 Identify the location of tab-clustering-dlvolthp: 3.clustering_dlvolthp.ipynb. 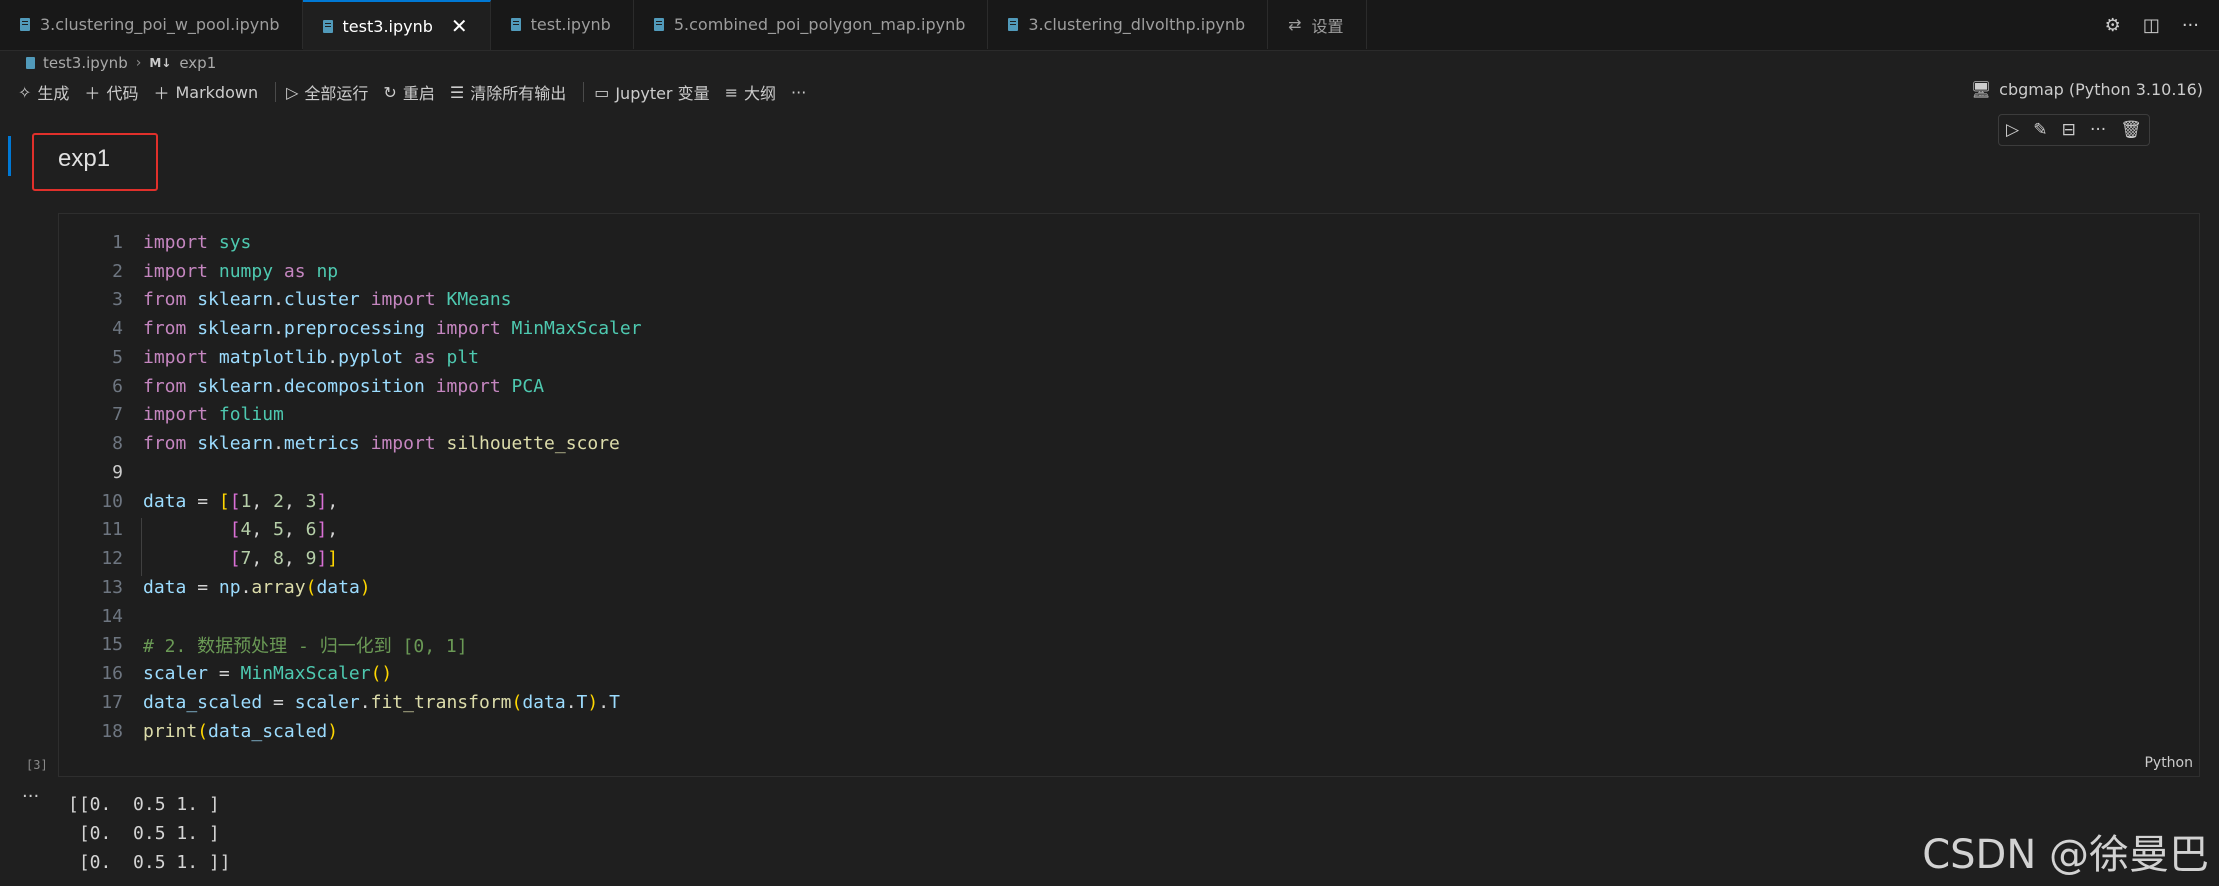
(1128, 24).